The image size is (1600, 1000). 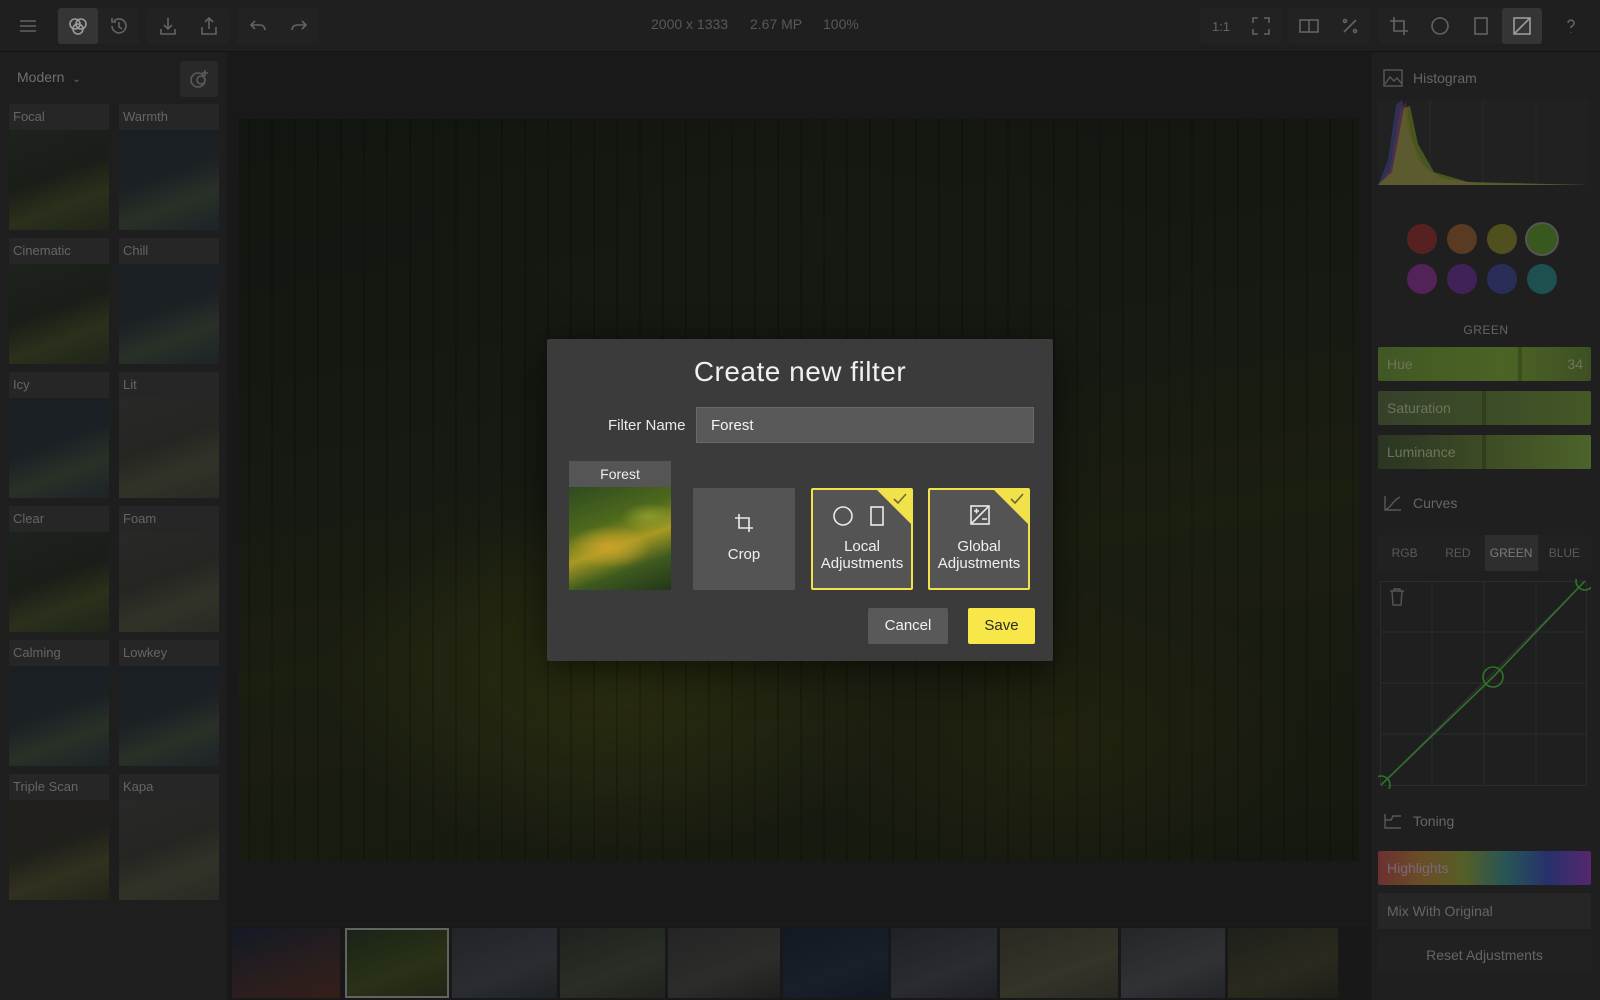 I want to click on filter-name-label: Filter Name, so click(x=647, y=425).